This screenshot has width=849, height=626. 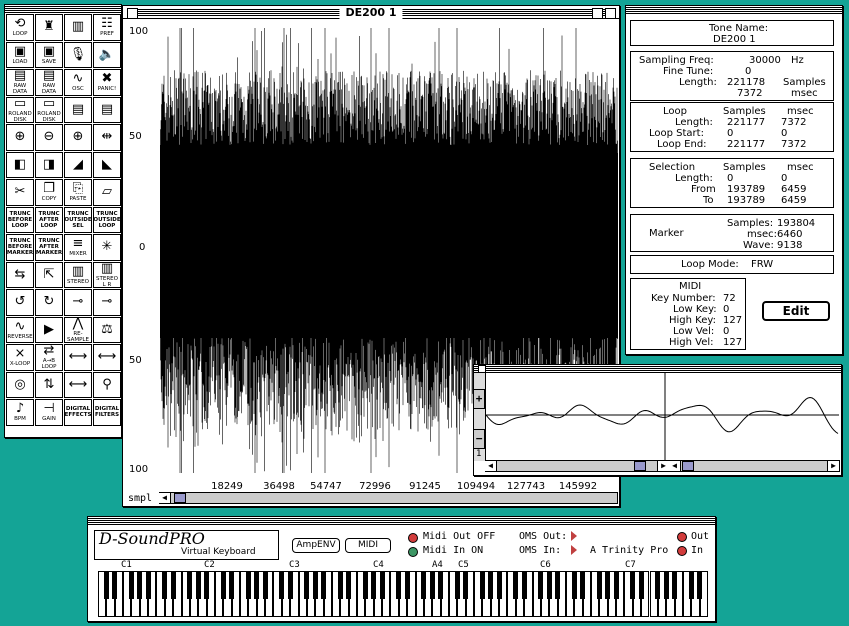 I want to click on tool-button: TRUNC OUTSIDE LOOP, so click(x=107, y=219).